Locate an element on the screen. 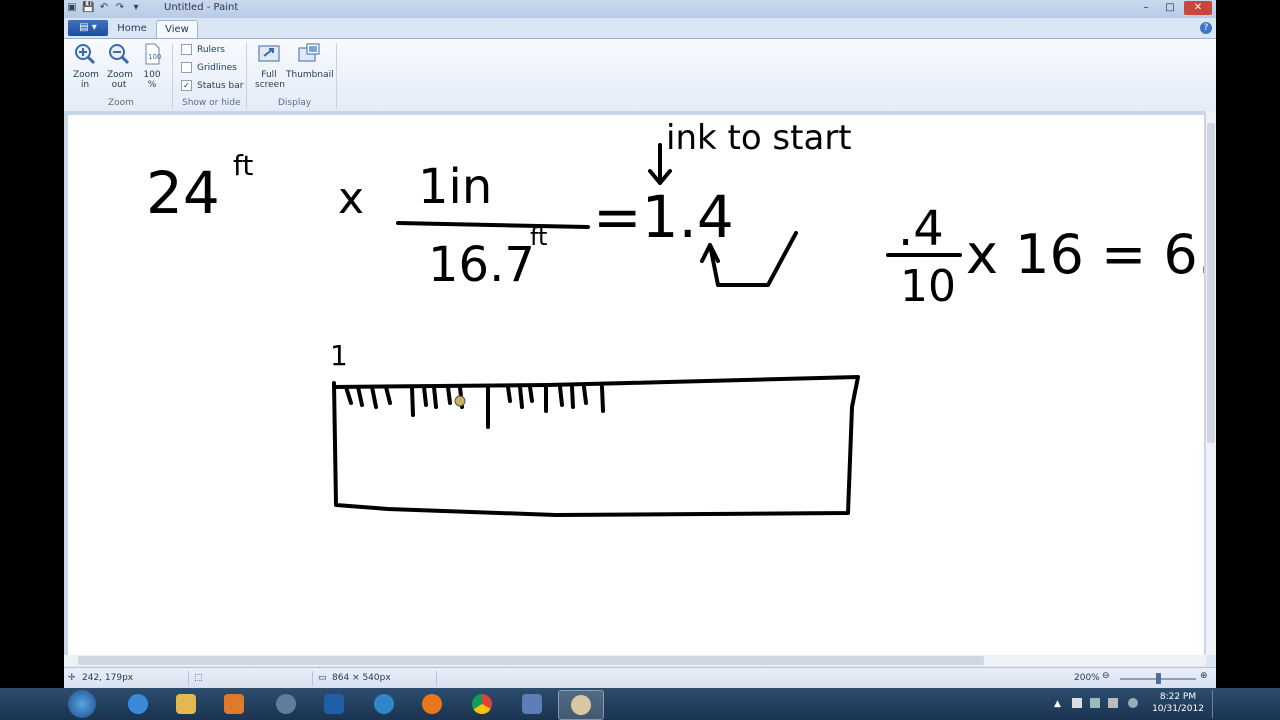  full-screen-label: Full screen is located at coordinates (270, 80).